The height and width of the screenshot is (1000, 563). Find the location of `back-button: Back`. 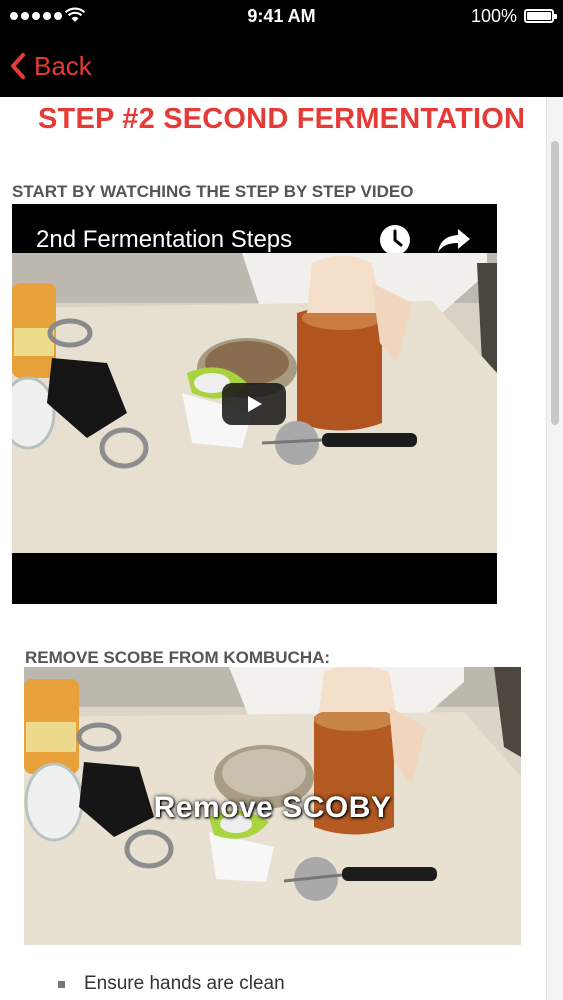

back-button: Back is located at coordinates (51, 66).